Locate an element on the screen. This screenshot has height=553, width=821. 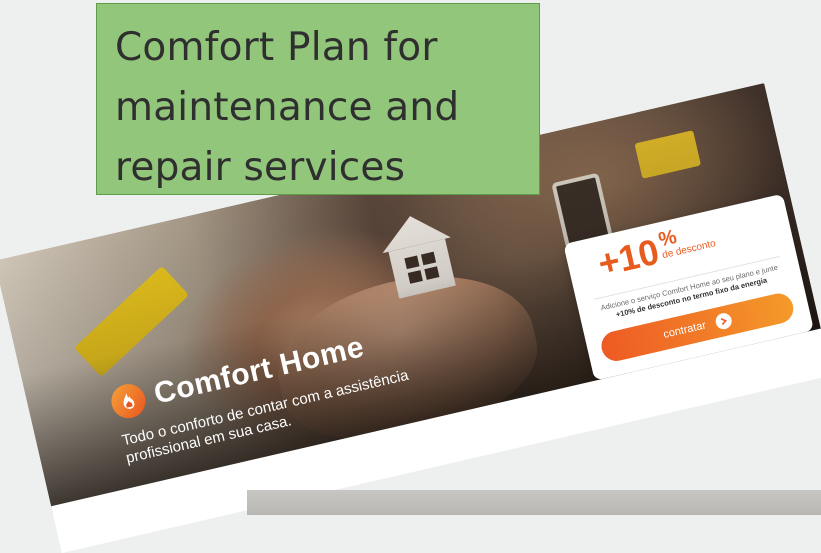
discount-value: +10 is located at coordinates (628, 257).